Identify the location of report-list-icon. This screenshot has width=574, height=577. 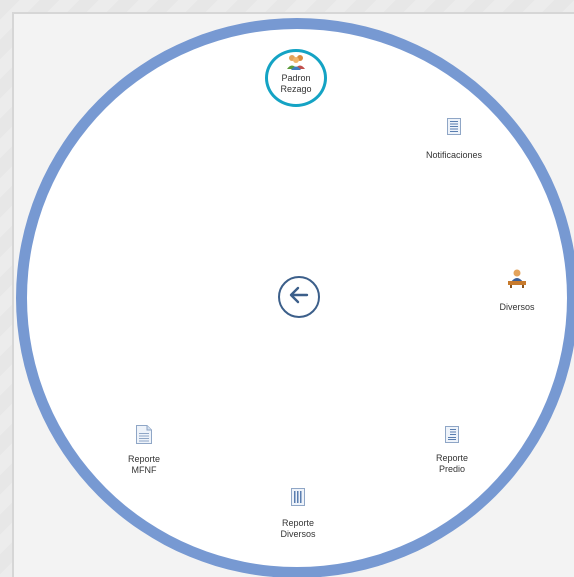
(298, 497).